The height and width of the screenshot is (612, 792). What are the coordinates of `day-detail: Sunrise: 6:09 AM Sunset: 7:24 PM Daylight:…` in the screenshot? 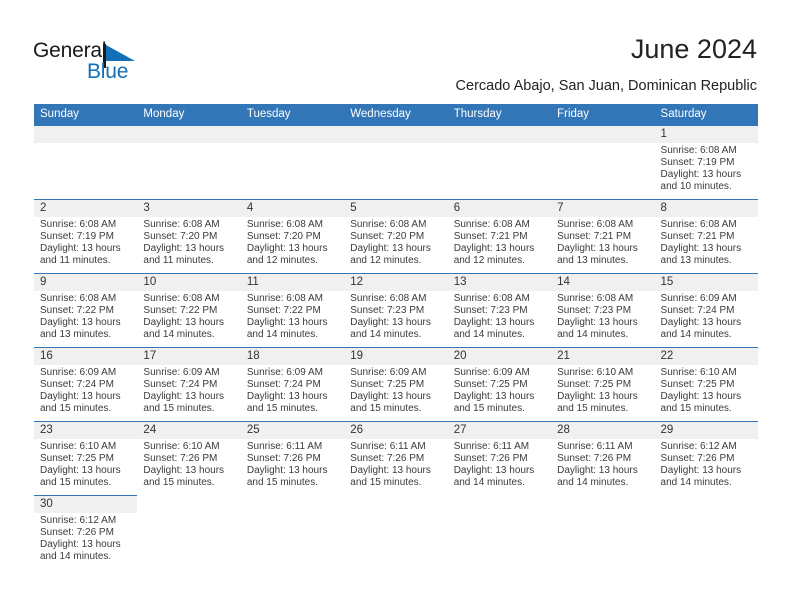 It's located at (85, 390).